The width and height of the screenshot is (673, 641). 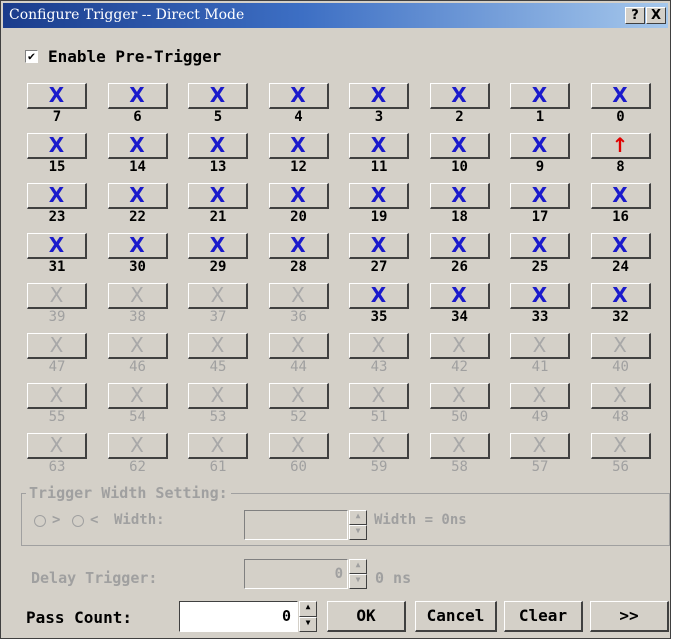 I want to click on channel-cell: X 45, so click(x=218, y=356).